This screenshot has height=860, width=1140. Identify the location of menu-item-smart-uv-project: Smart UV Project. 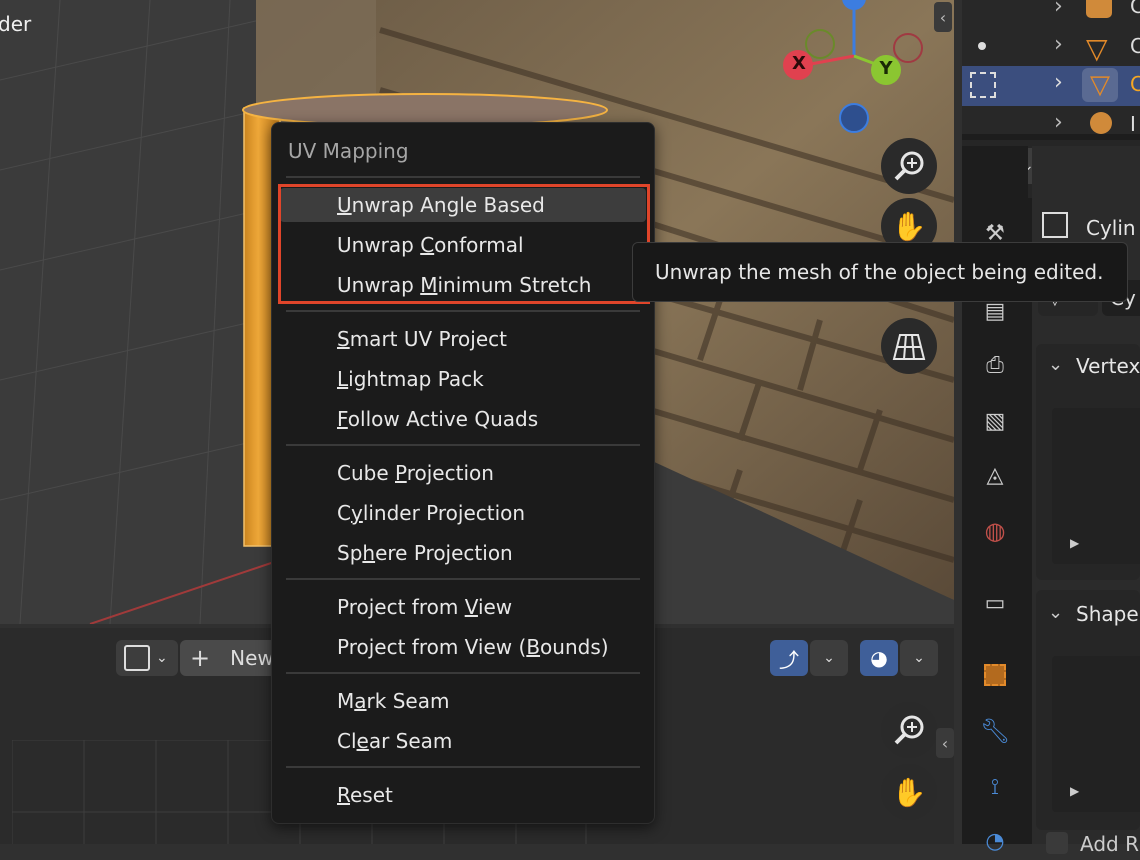
(463, 339).